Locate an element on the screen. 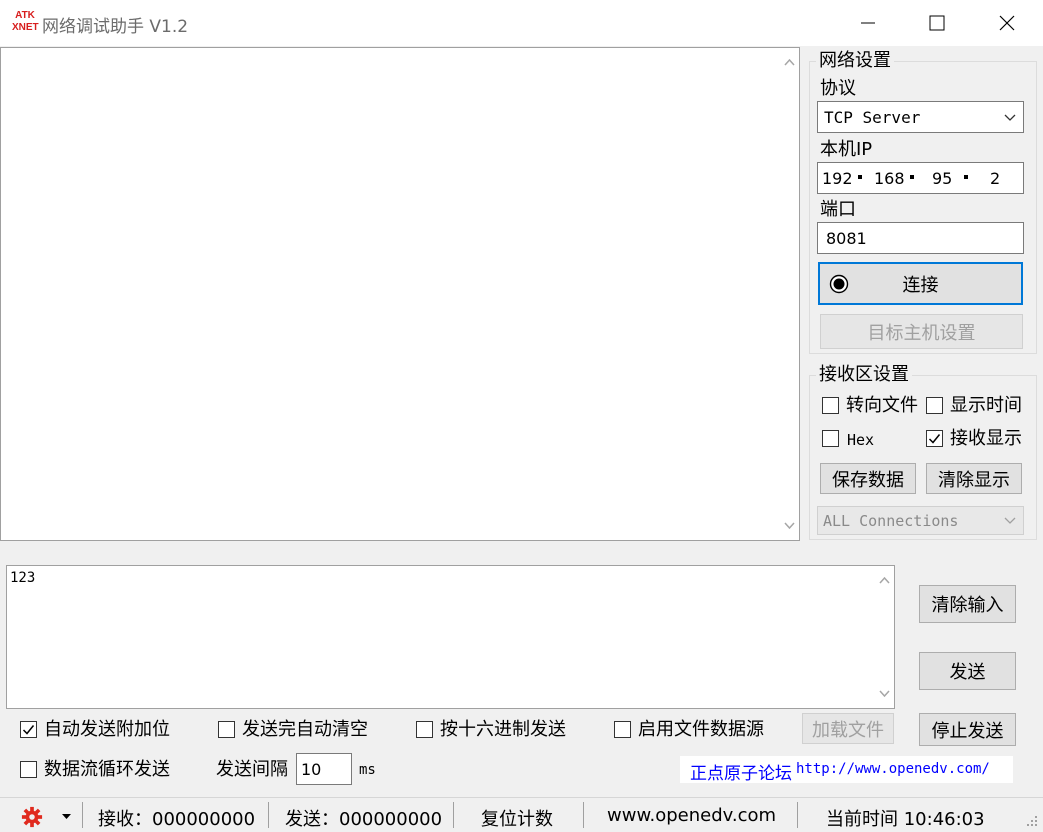  protocol-value: TCP Server is located at coordinates (872, 117).